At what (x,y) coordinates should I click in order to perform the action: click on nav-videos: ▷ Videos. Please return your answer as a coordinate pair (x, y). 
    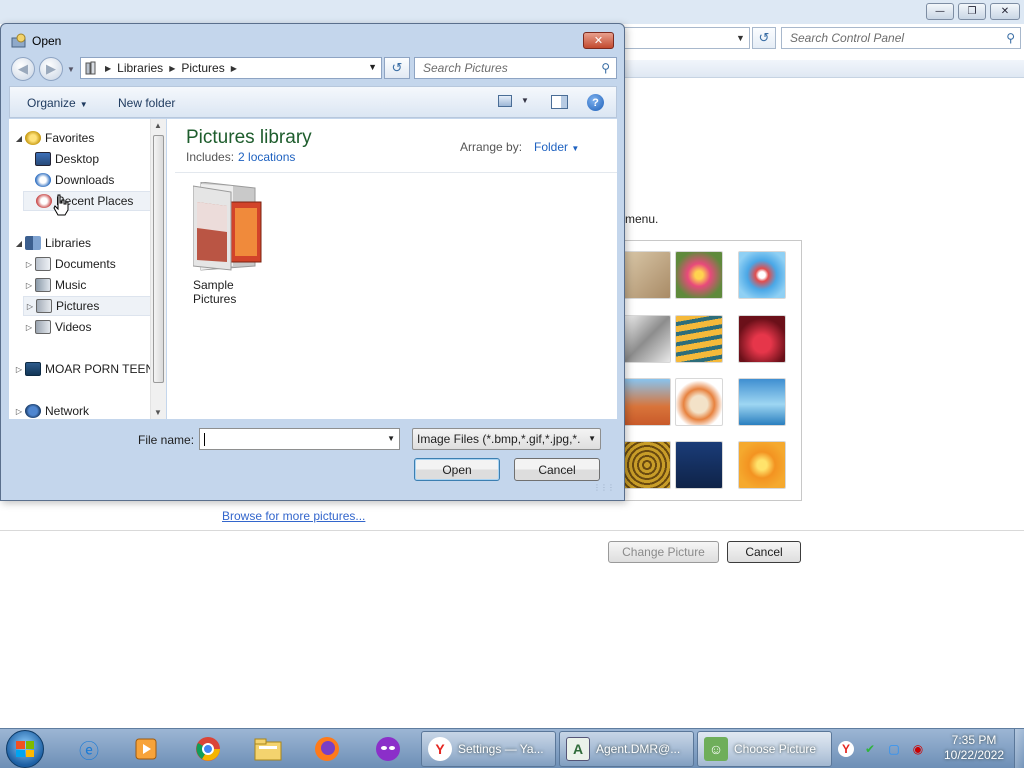
    Looking at the image, I should click on (93, 327).